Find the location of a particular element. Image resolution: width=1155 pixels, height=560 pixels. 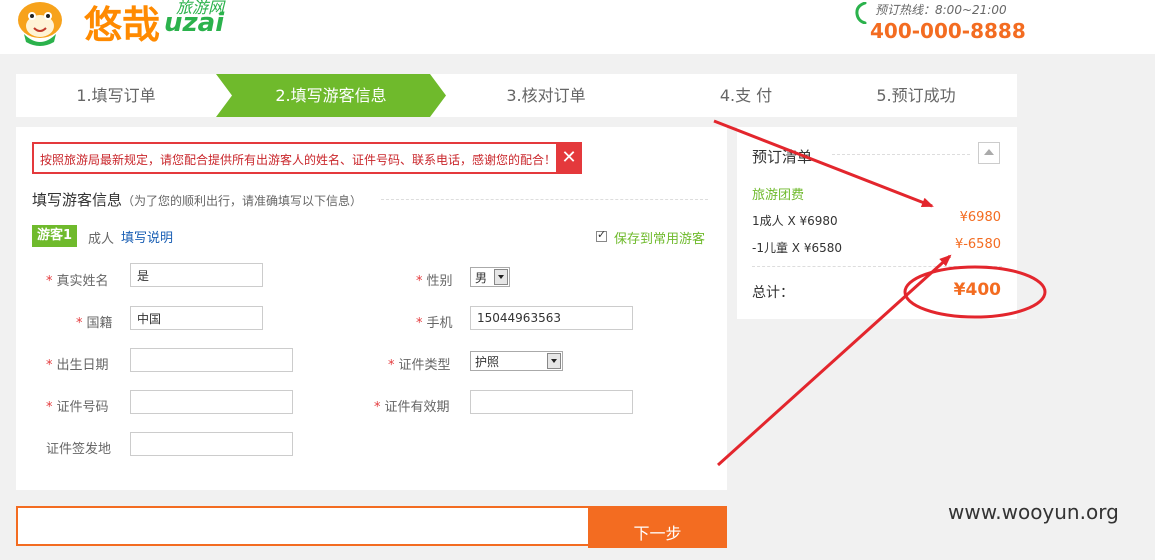

phone-icon is located at coordinates (861, 13).